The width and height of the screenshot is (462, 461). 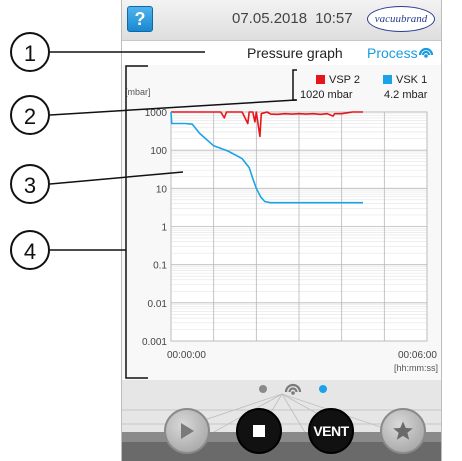 What do you see at coordinates (426, 53) in the screenshot?
I see `process-signal-icon` at bounding box center [426, 53].